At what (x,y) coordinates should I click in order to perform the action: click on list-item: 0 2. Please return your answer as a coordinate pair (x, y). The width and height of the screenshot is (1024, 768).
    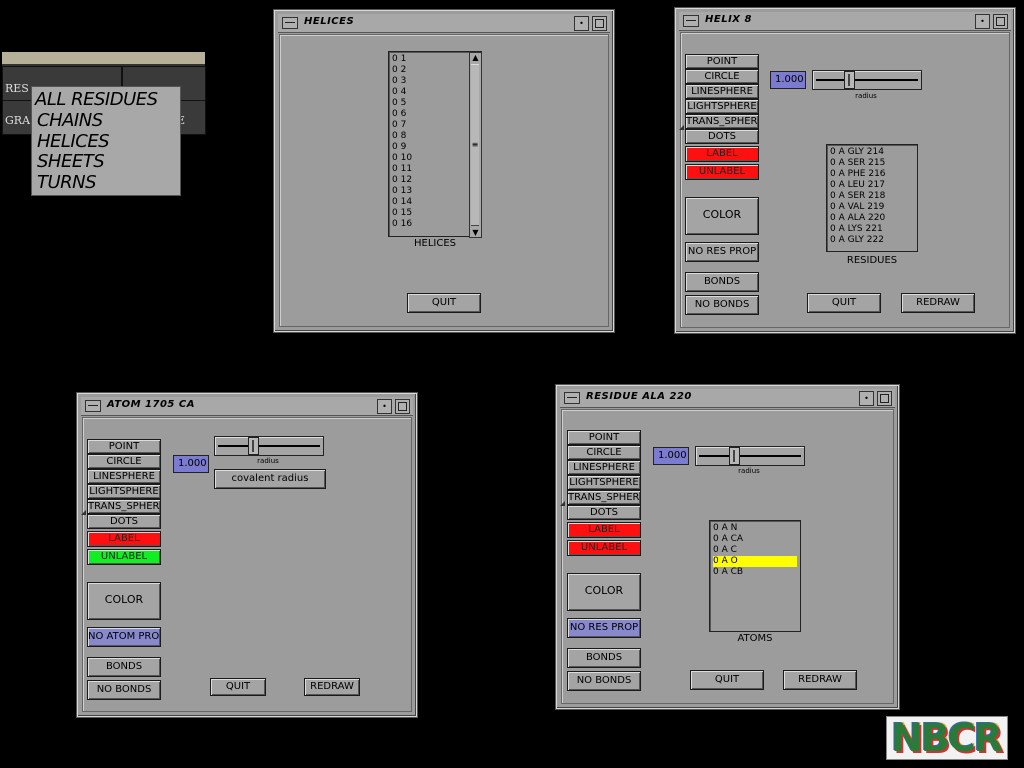
    Looking at the image, I should click on (435, 70).